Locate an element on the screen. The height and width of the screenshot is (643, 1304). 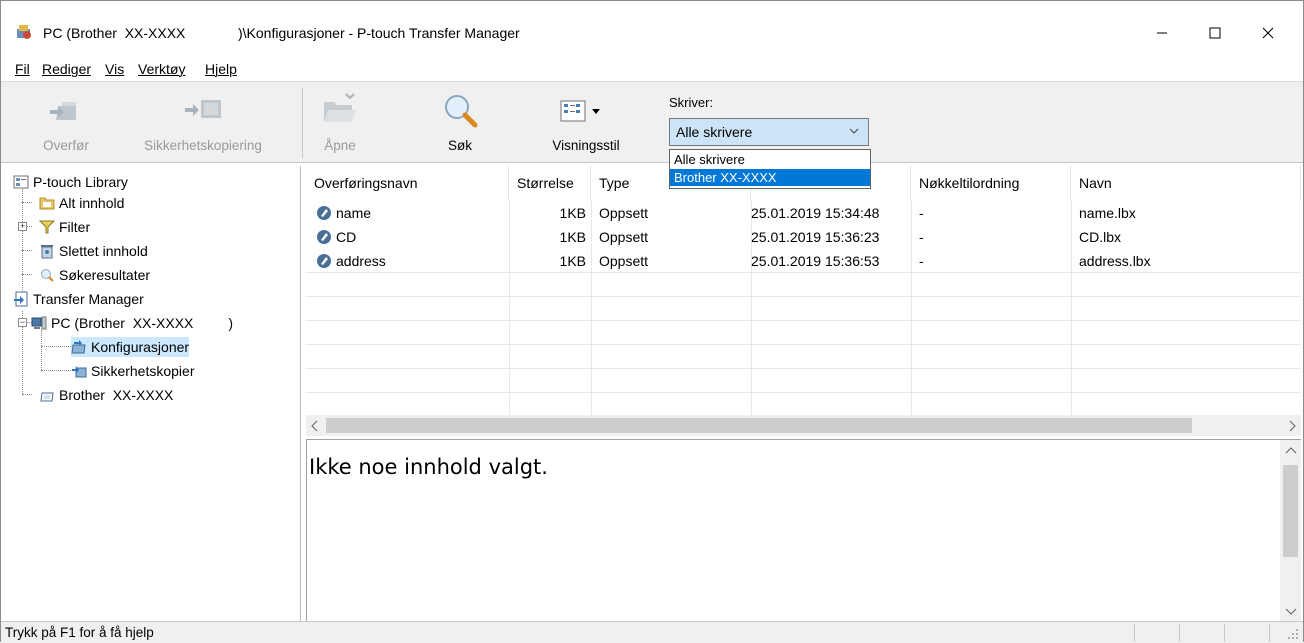
chevron-left-icon is located at coordinates (315, 426).